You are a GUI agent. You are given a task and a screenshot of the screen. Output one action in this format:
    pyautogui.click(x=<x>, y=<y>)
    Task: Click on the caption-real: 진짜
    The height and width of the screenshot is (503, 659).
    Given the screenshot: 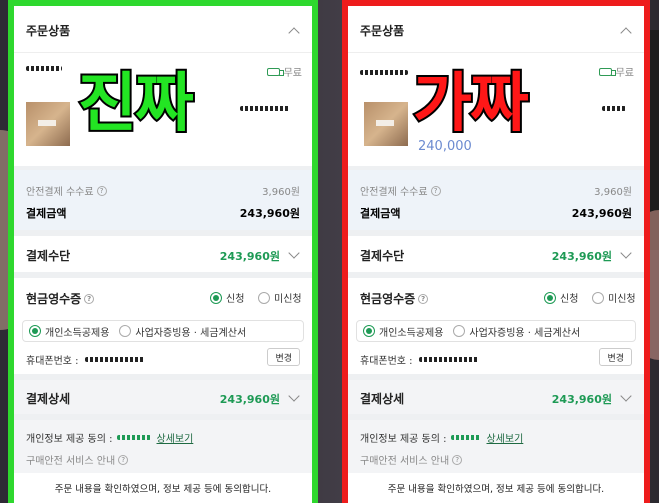 What is the action you would take?
    pyautogui.click(x=136, y=104)
    